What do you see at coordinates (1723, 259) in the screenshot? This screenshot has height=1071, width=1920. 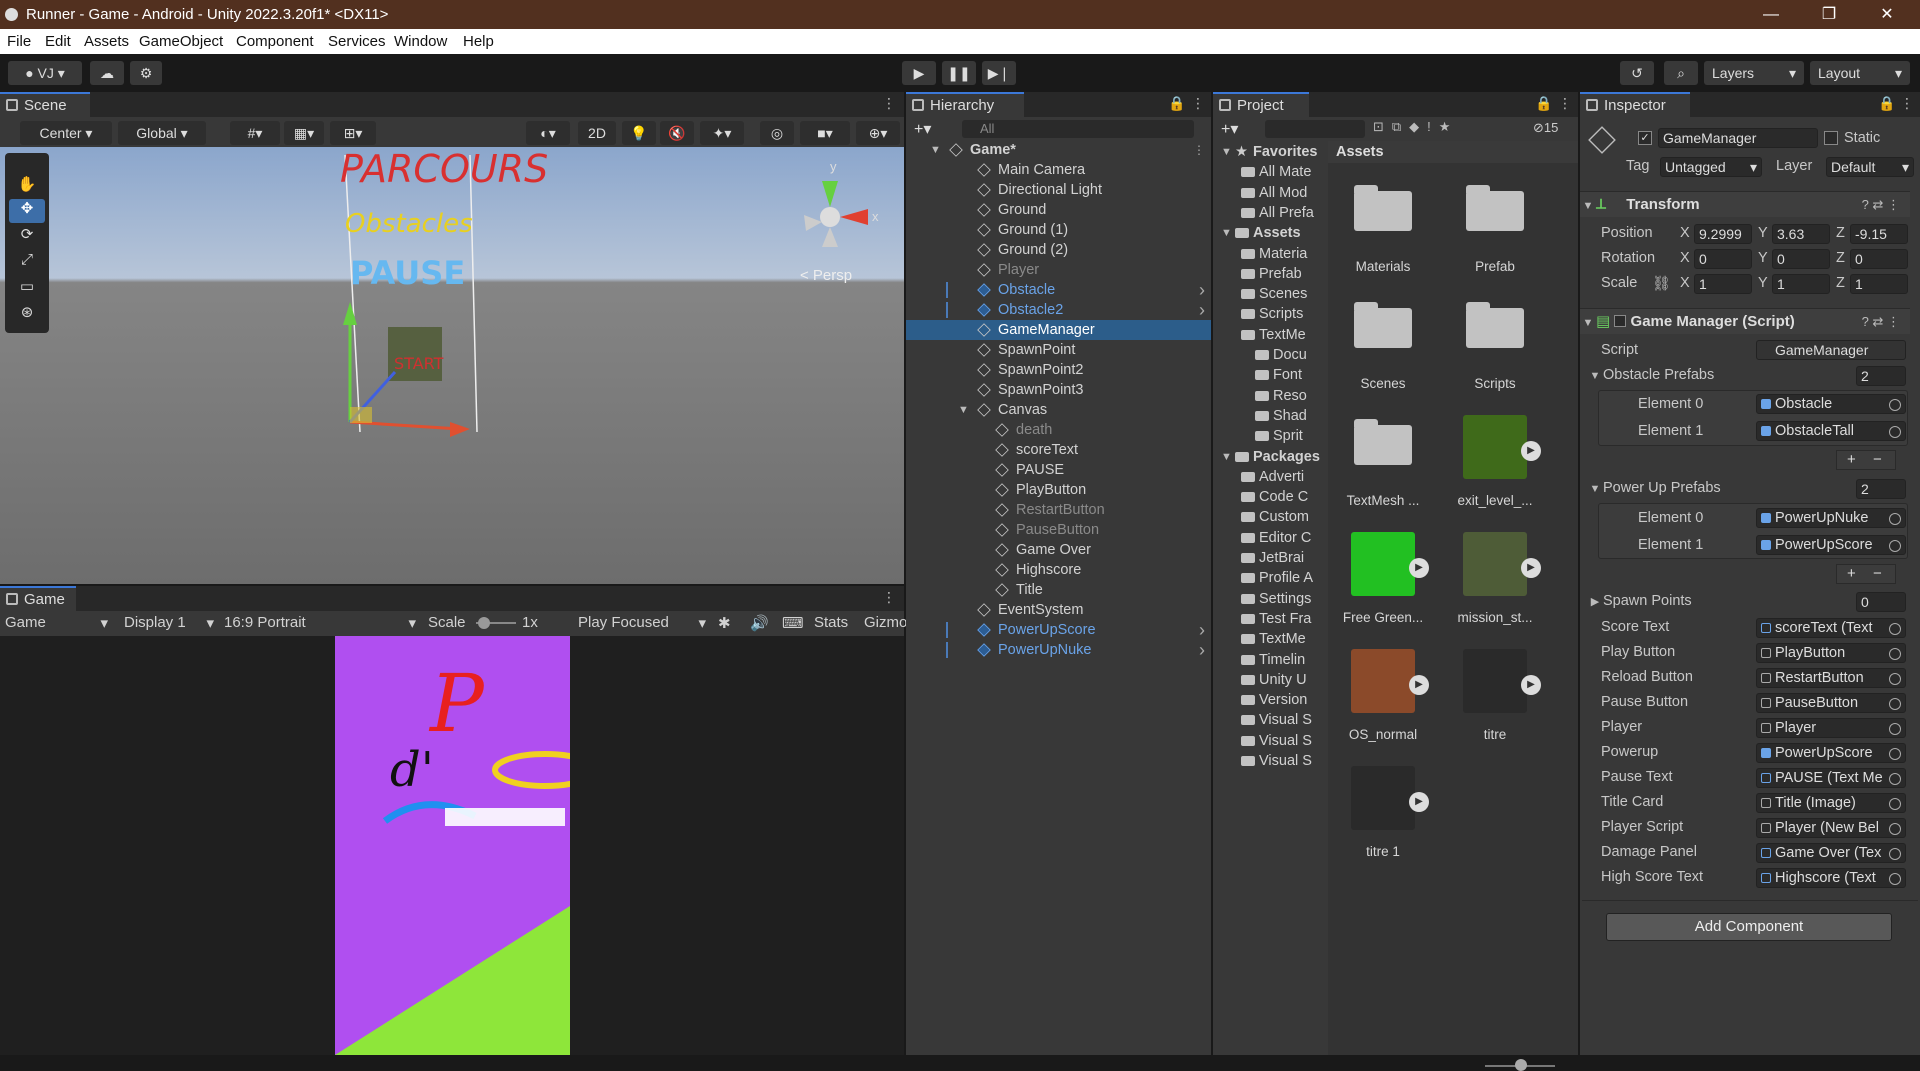 I see `transform-rotation-x-field: 0` at bounding box center [1723, 259].